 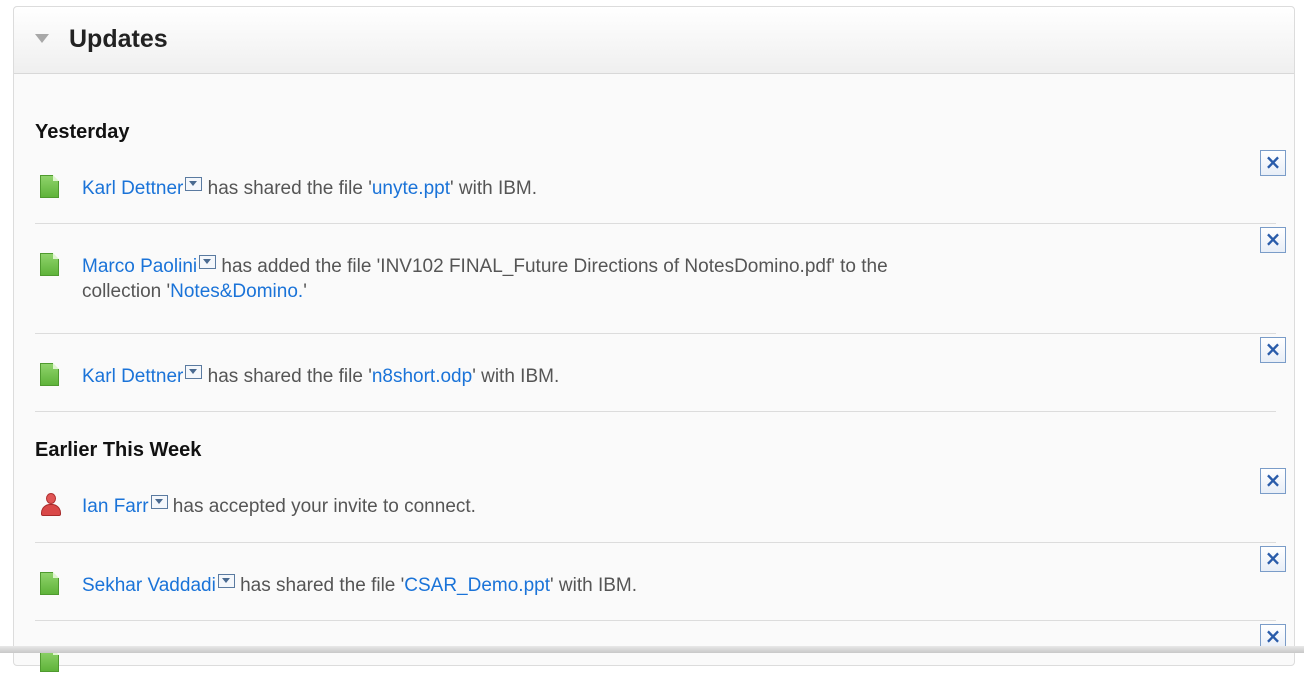 What do you see at coordinates (236, 291) in the screenshot?
I see `collection-link: Notes&Domino.` at bounding box center [236, 291].